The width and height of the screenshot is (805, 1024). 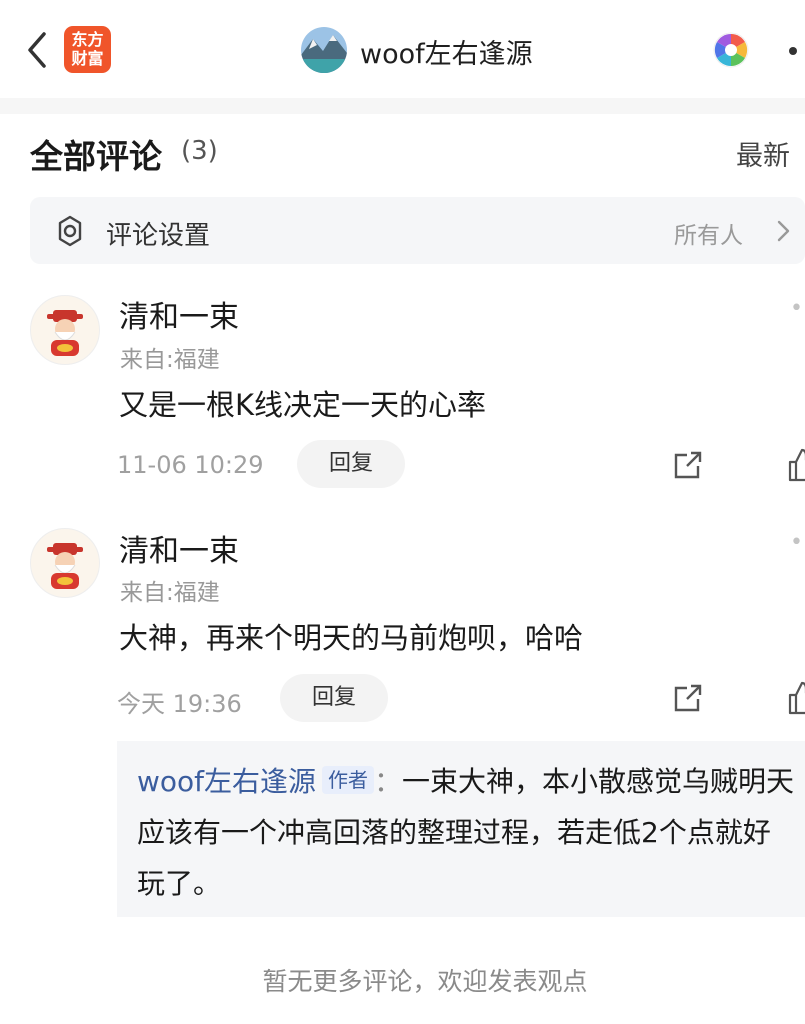 What do you see at coordinates (303, 405) in the screenshot?
I see `comment-text: 又是一根K线决定一天的心率` at bounding box center [303, 405].